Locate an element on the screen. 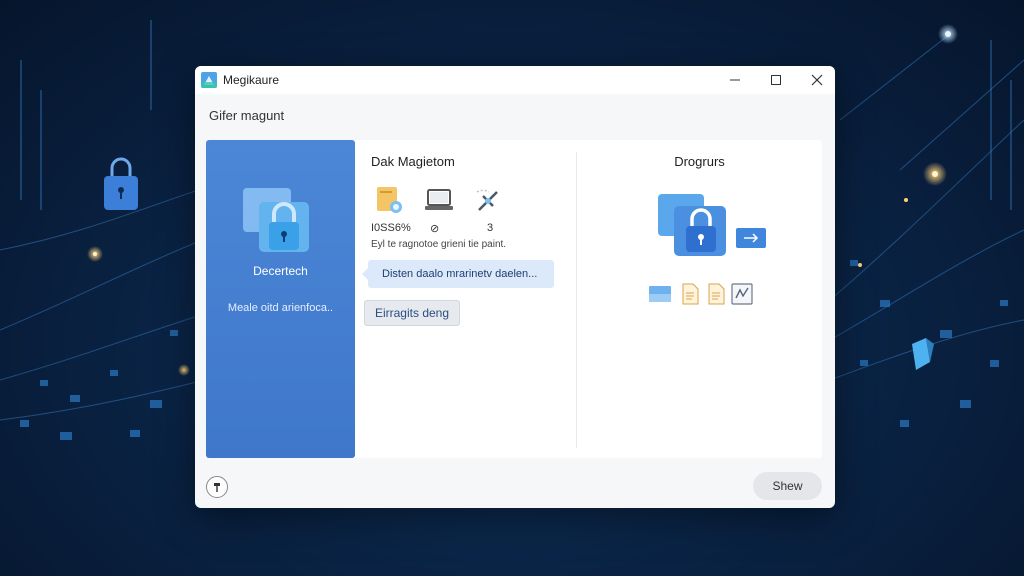  folder-lock-transfer-icon is located at coordinates (712, 225).